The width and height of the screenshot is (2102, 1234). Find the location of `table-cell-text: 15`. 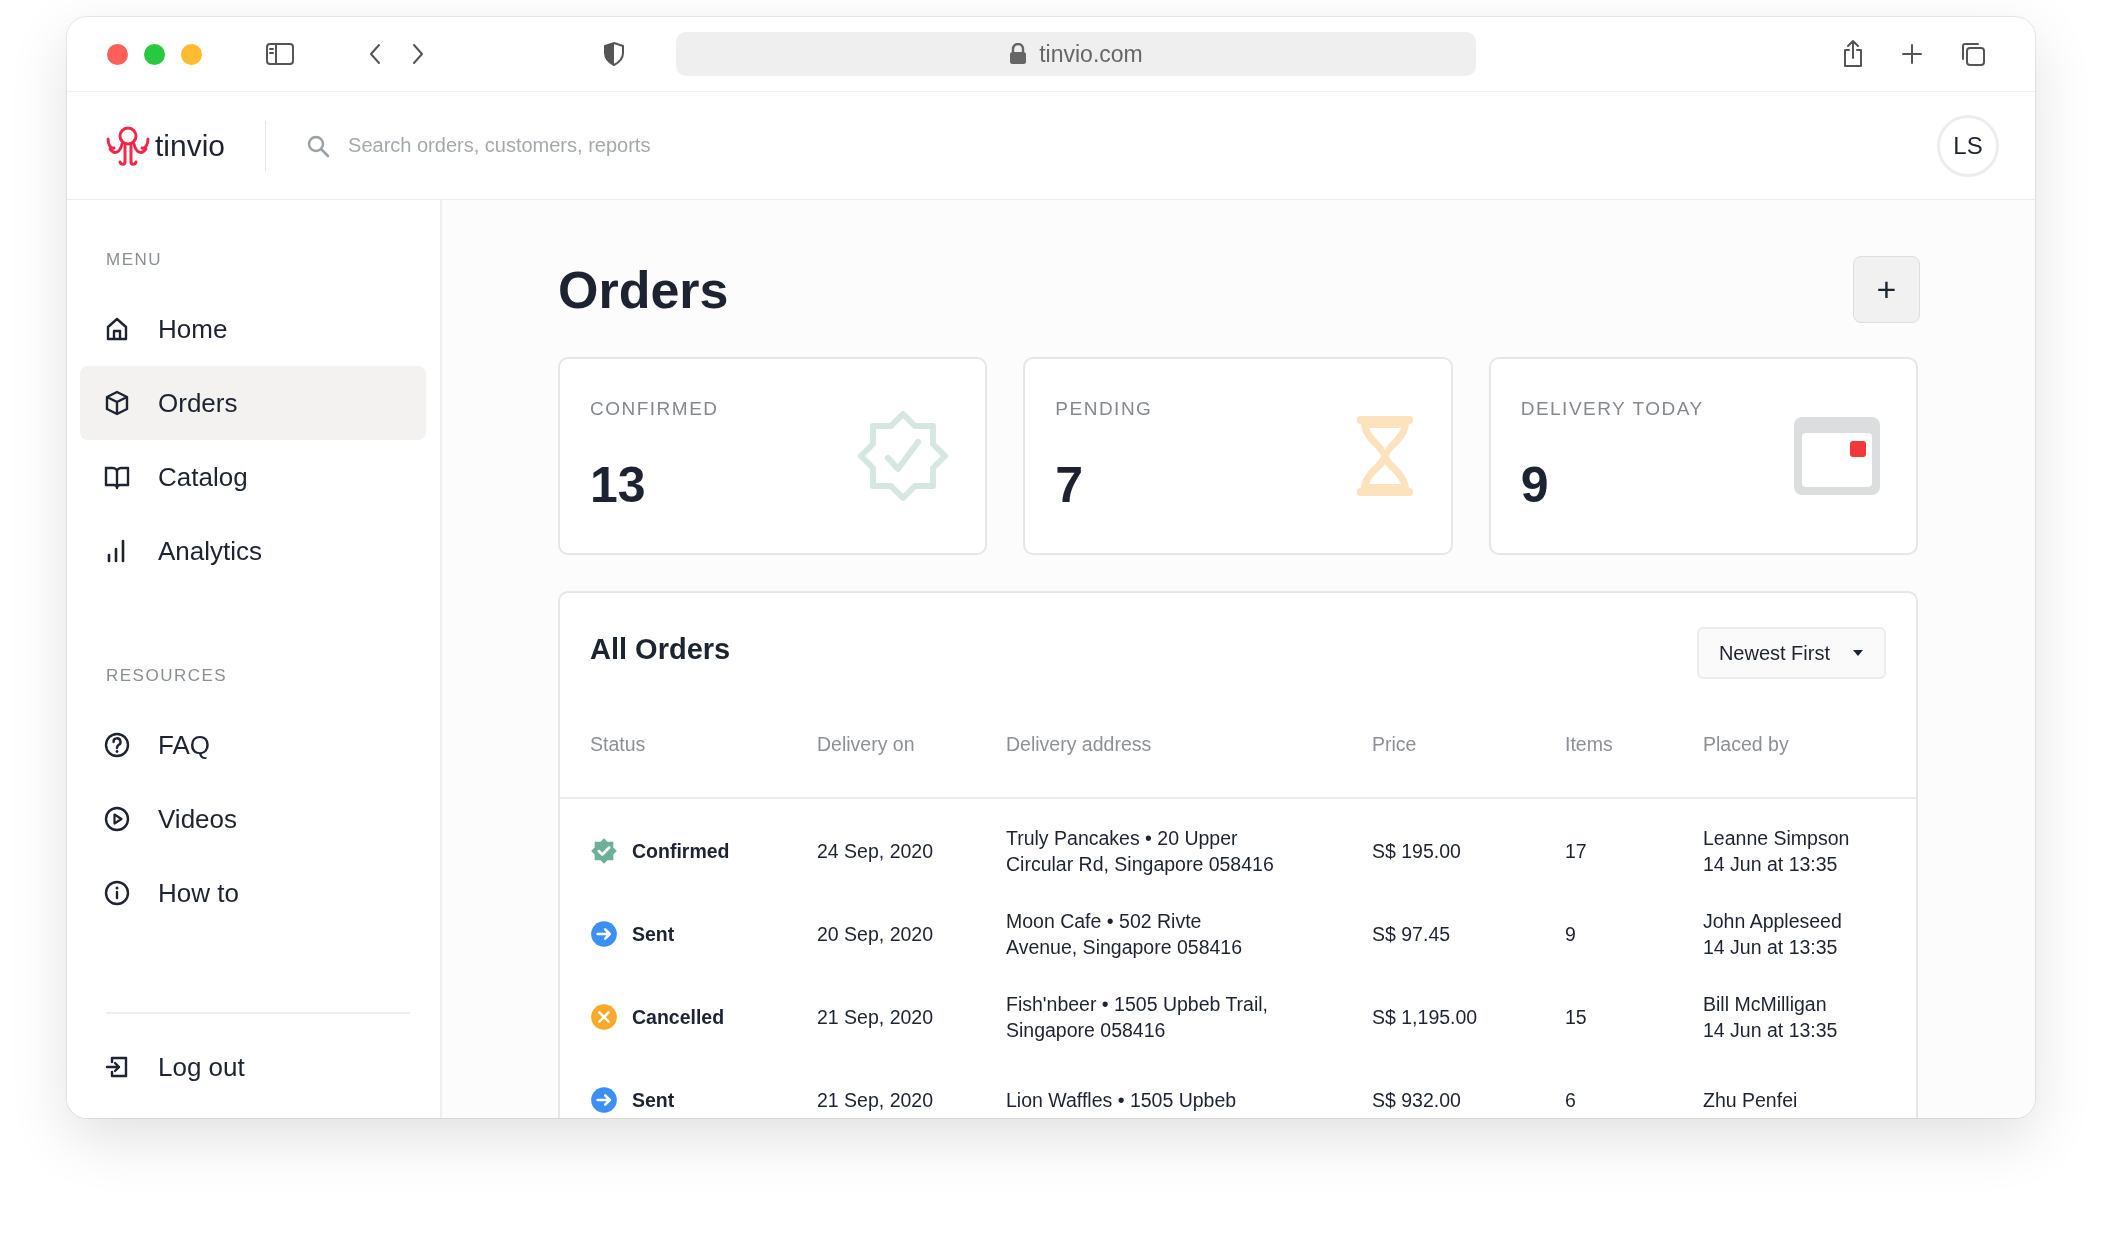

table-cell-text: 15 is located at coordinates (1576, 1017).